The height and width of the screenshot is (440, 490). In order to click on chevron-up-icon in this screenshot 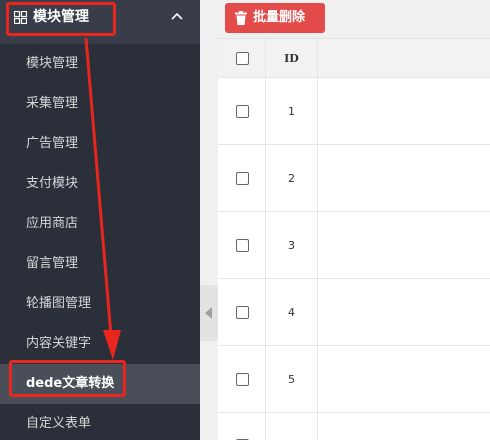, I will do `click(177, 16)`.